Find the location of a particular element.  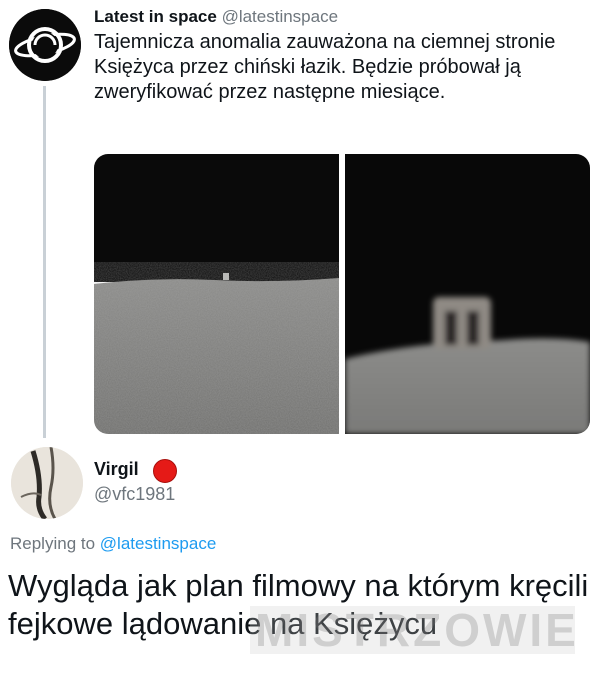

thread-connector-line is located at coordinates (44, 262).